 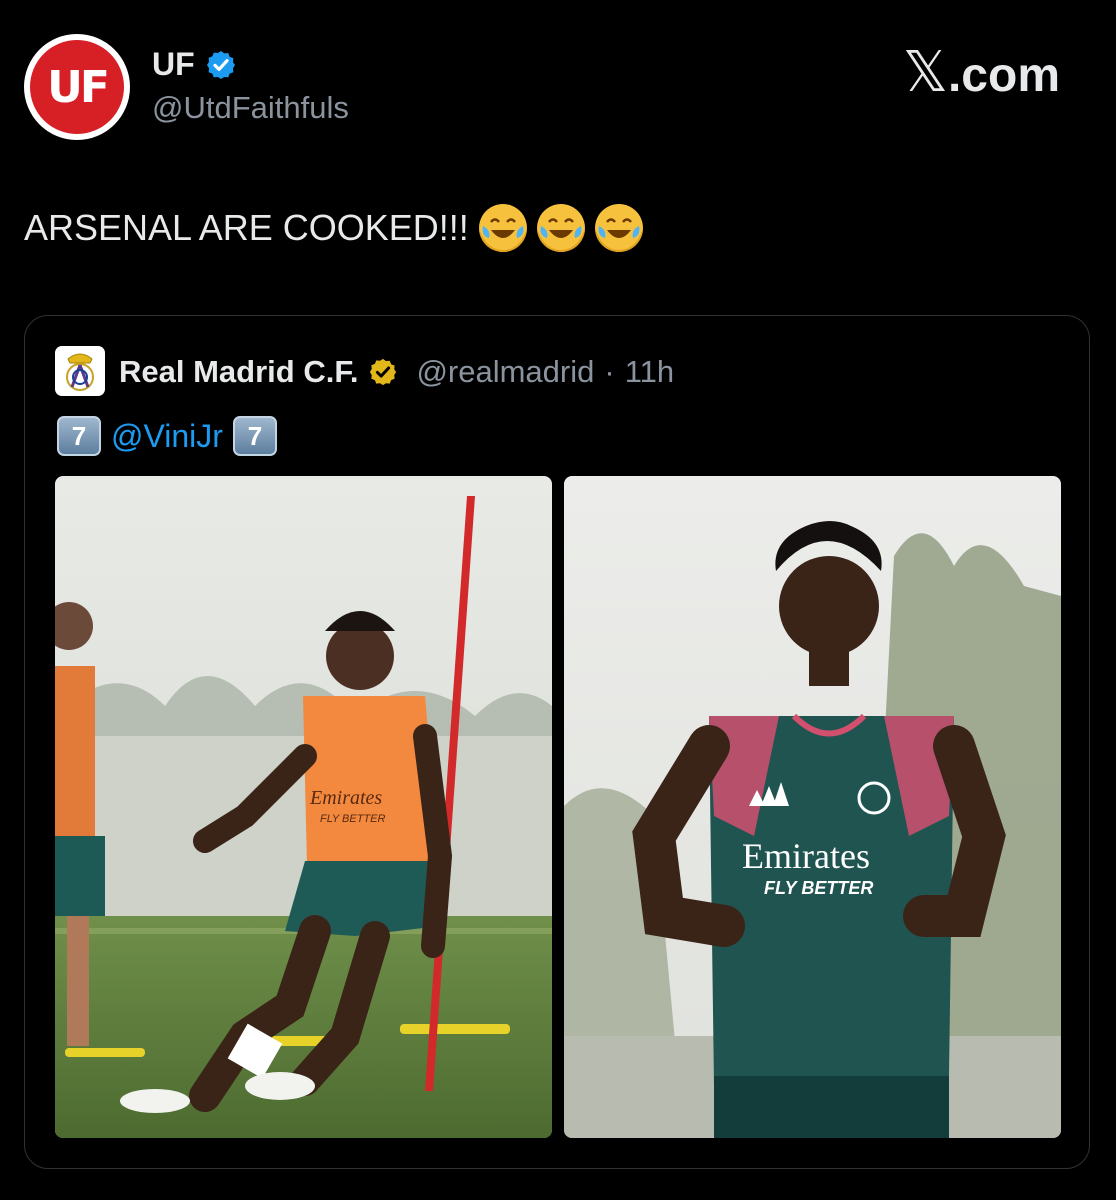 What do you see at coordinates (238, 372) in the screenshot?
I see `quoted-author-name: Real Madrid C.F.` at bounding box center [238, 372].